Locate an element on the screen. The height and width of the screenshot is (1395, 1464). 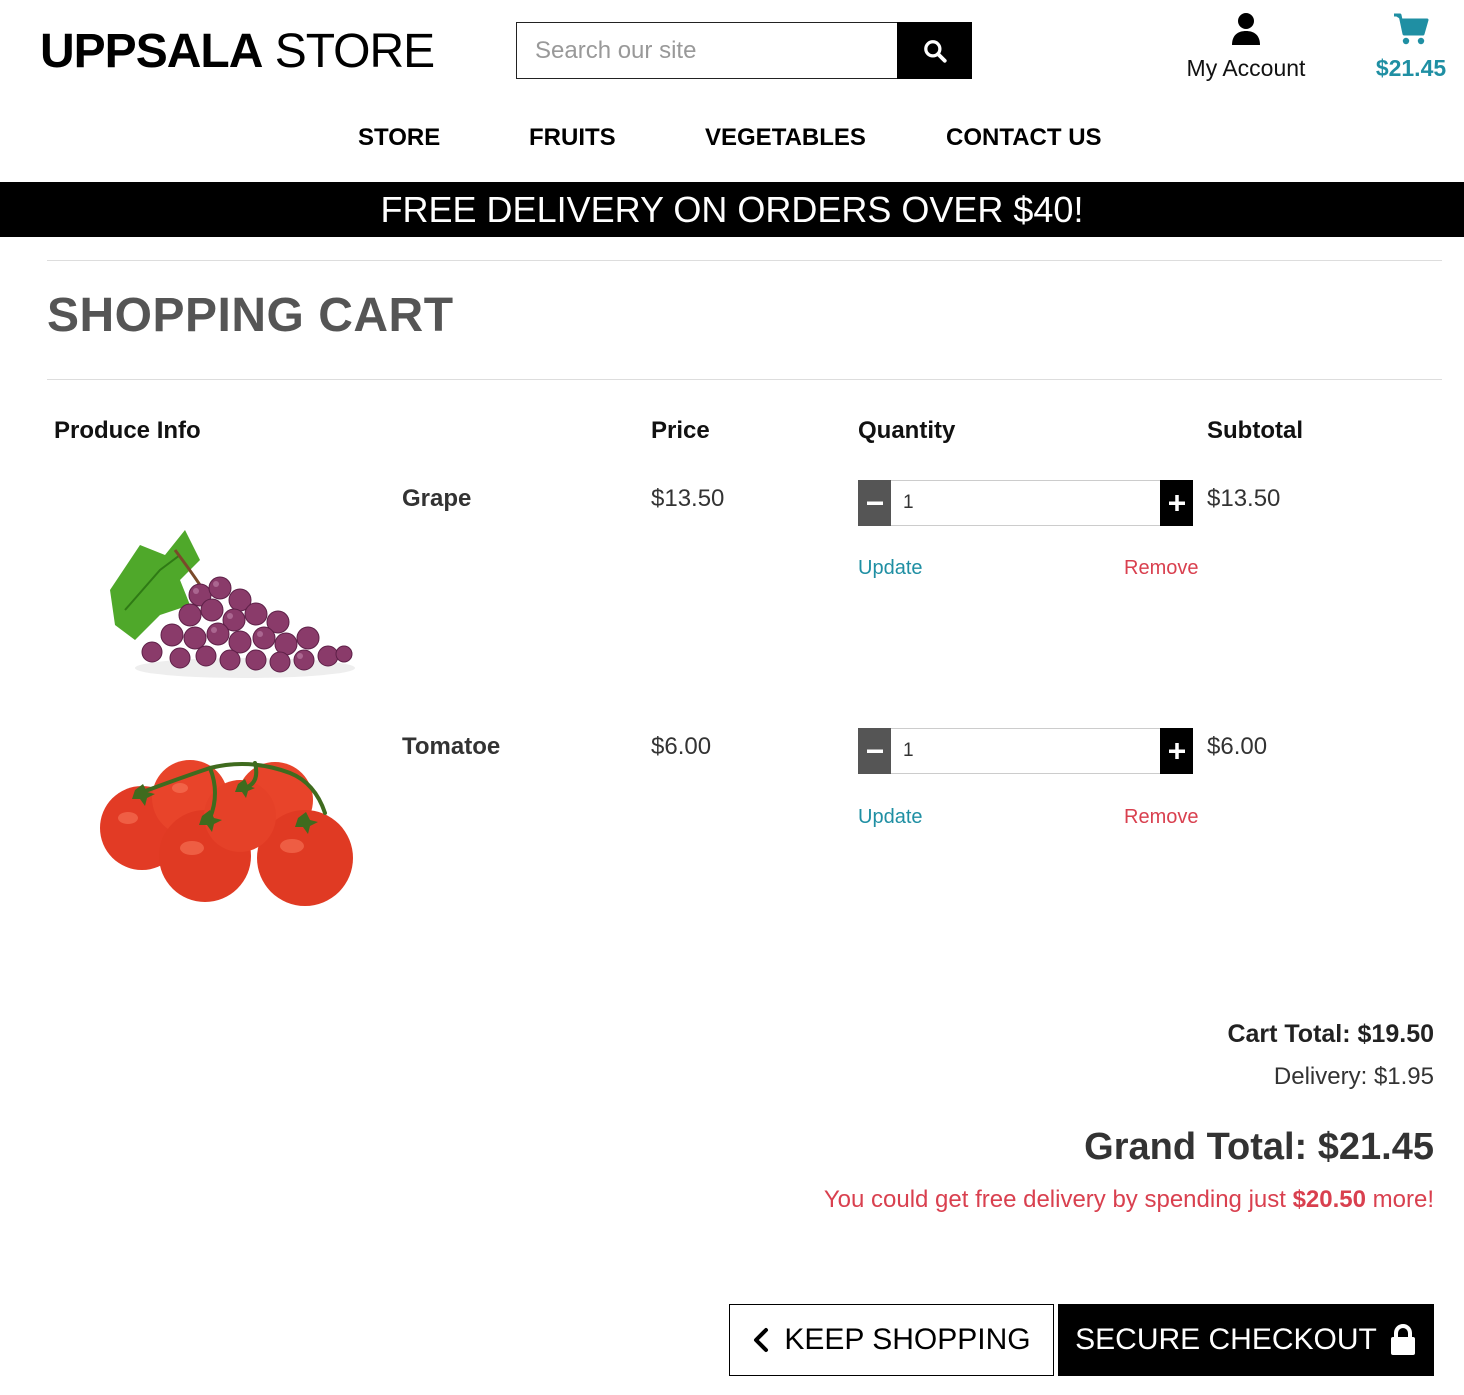
search-input is located at coordinates (706, 50).